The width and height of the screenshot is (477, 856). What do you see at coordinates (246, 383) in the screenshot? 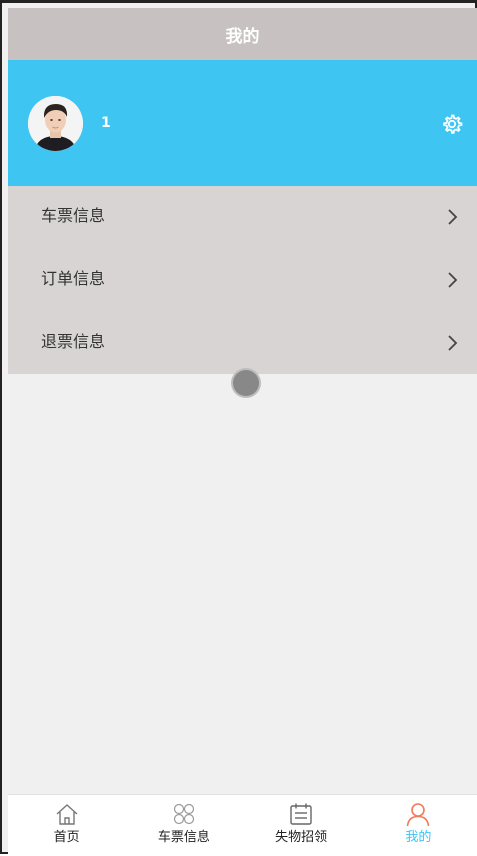
I see `floating-assistive-button` at bounding box center [246, 383].